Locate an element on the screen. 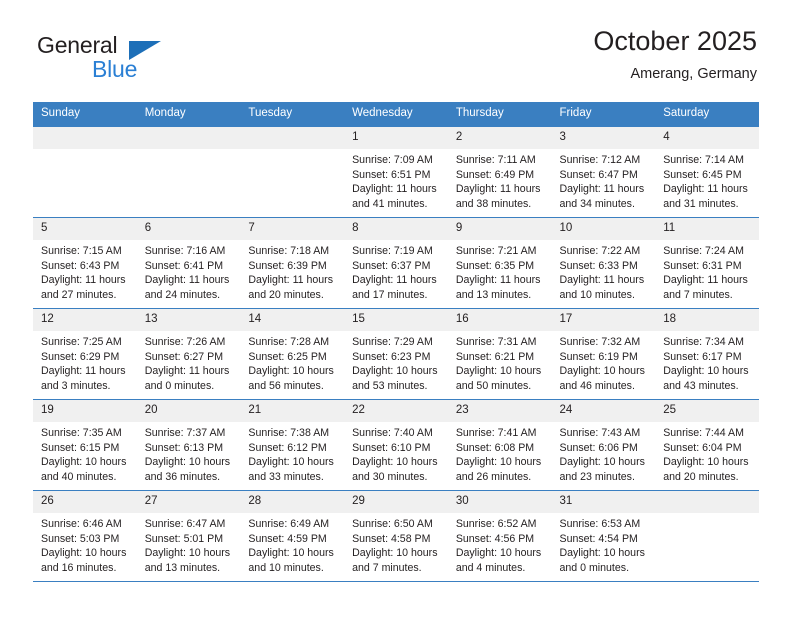 Image resolution: width=792 pixels, height=640 pixels. daylight-text-line2: and 10 minutes. is located at coordinates (597, 294).